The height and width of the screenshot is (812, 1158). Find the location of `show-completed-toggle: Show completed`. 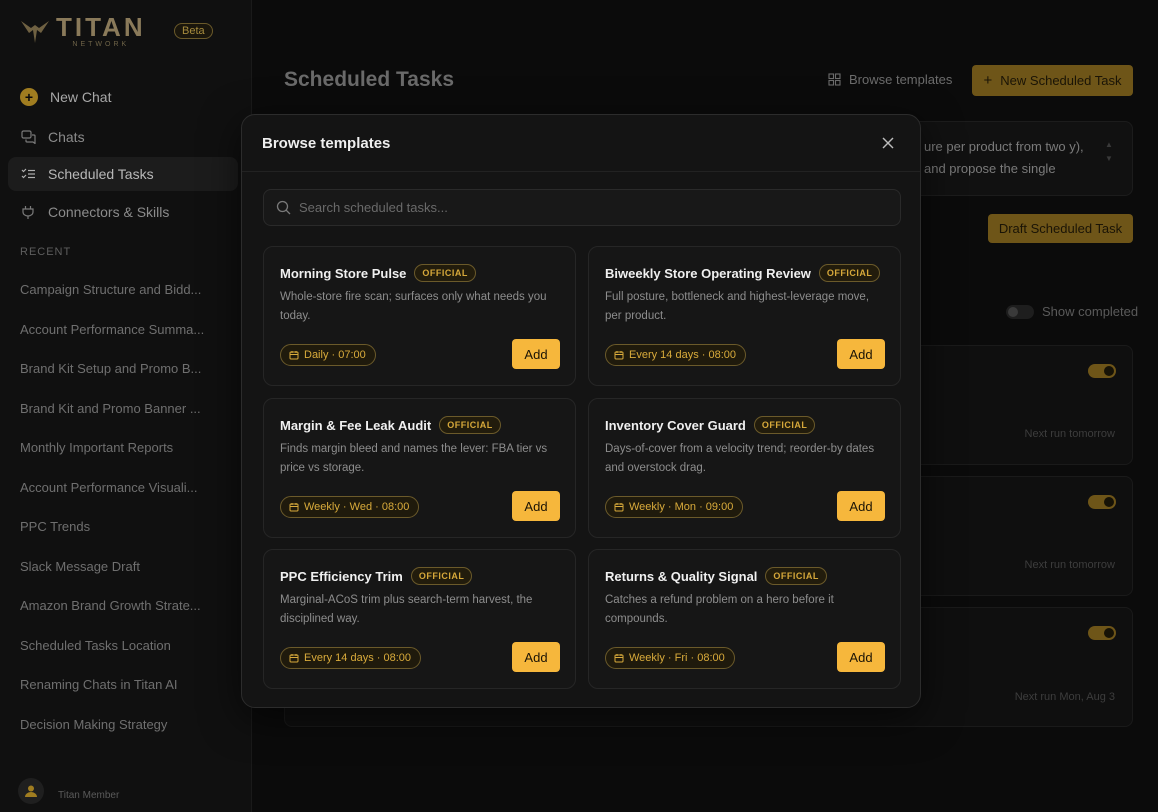

show-completed-toggle: Show completed is located at coordinates (1072, 311).